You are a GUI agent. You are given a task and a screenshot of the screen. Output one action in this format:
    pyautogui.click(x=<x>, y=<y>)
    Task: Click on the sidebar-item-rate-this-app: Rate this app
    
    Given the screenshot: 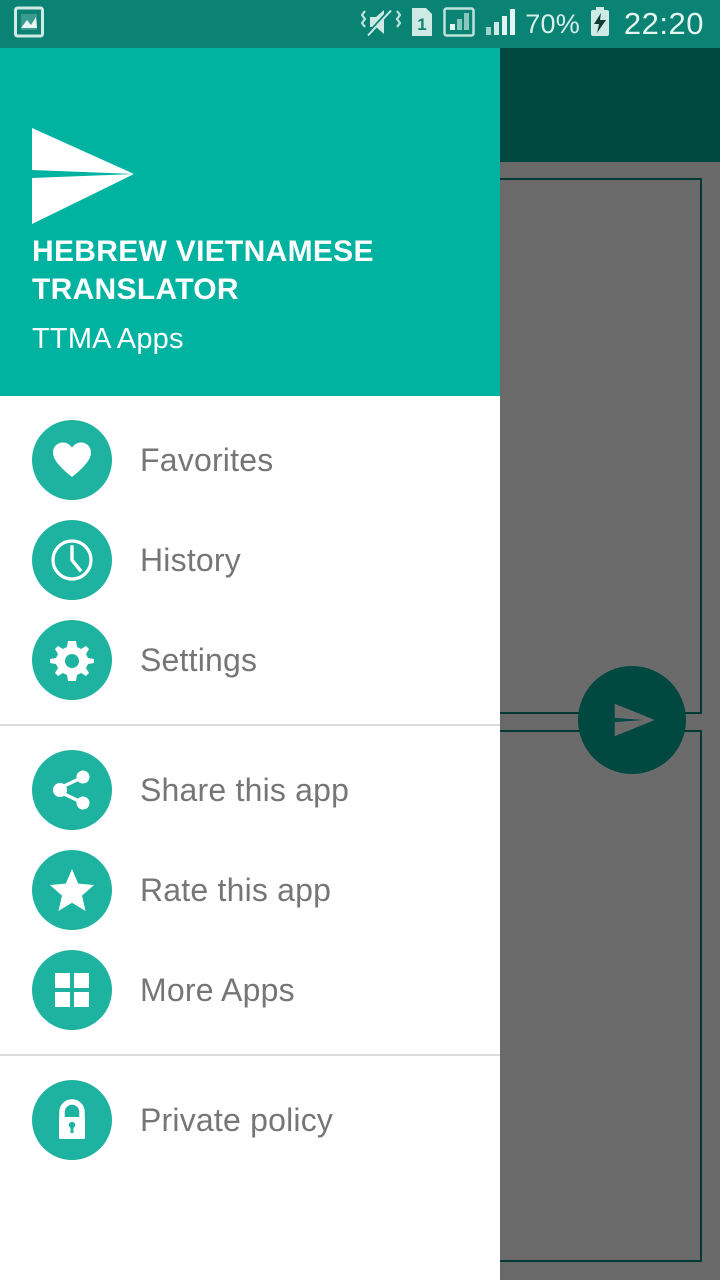 What is the action you would take?
    pyautogui.click(x=250, y=890)
    